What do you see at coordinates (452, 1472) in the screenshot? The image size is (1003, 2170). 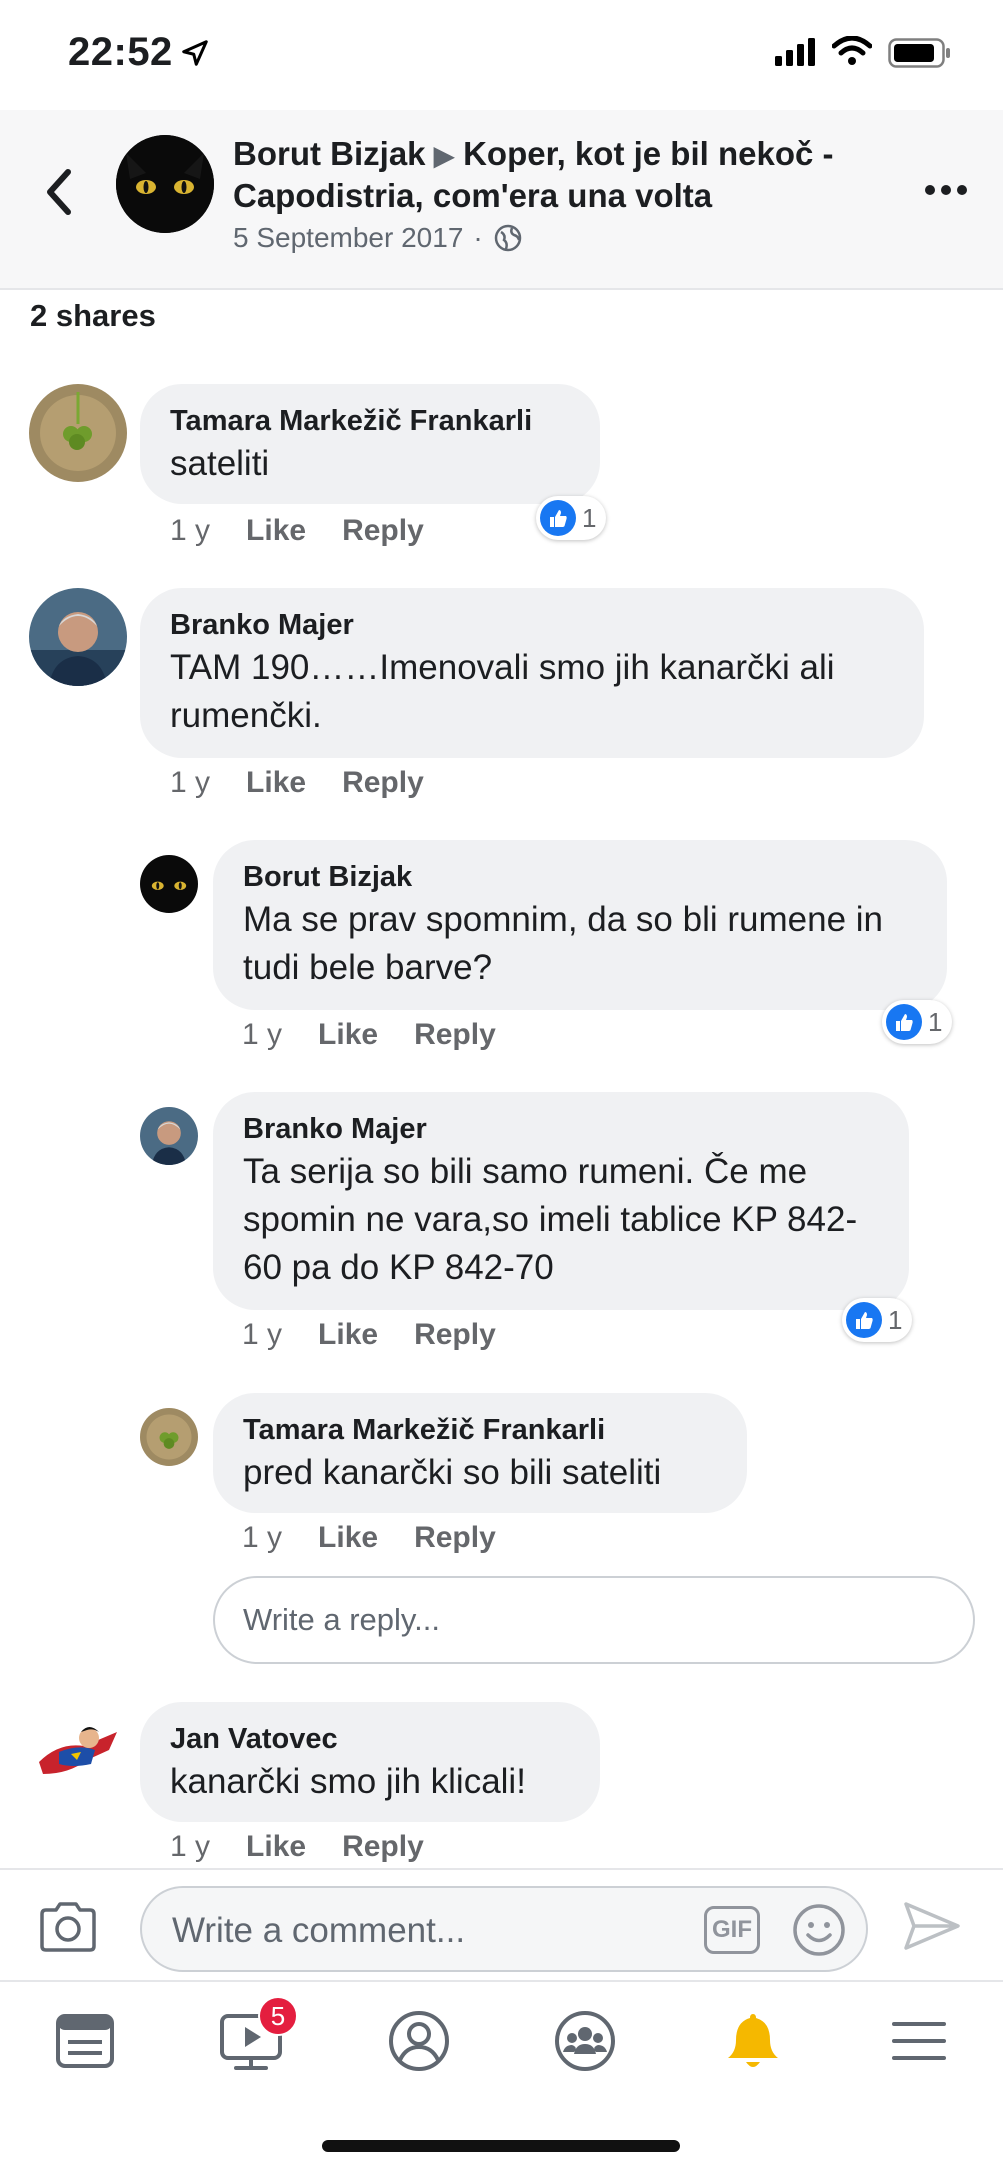 I see `comment-text: pred kanarčki so bili sateliti` at bounding box center [452, 1472].